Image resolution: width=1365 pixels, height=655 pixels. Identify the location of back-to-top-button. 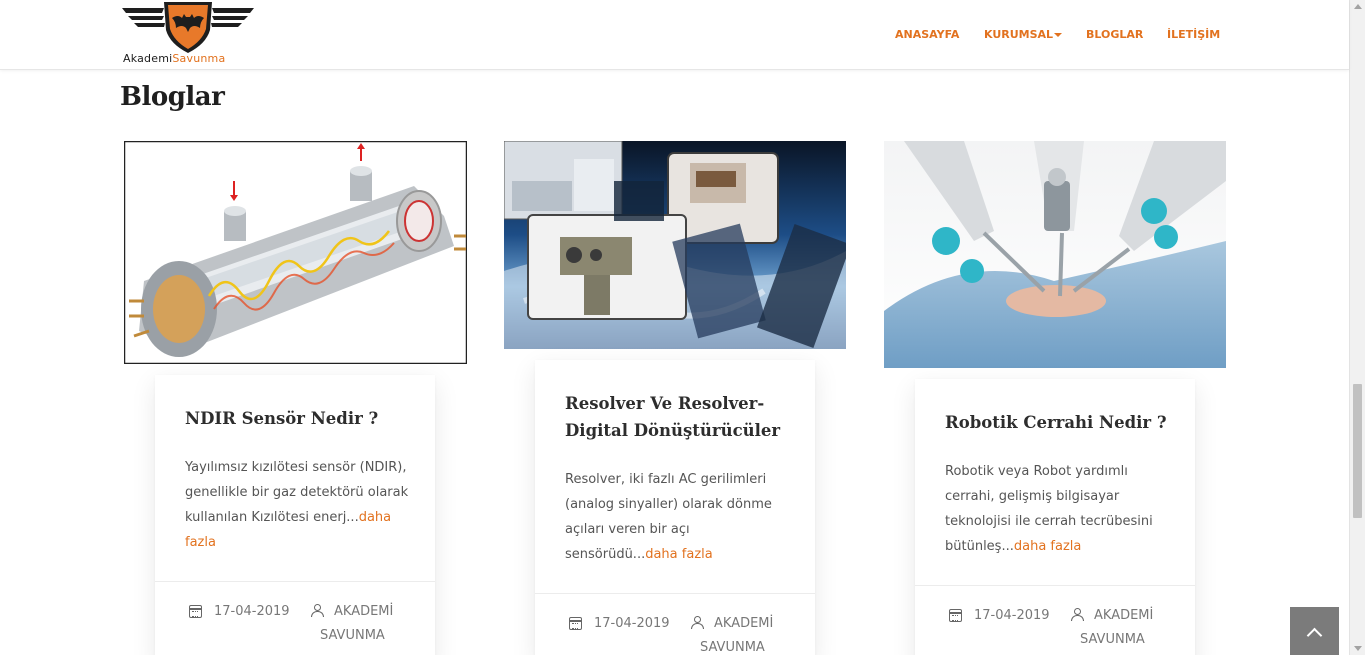
(1314, 631).